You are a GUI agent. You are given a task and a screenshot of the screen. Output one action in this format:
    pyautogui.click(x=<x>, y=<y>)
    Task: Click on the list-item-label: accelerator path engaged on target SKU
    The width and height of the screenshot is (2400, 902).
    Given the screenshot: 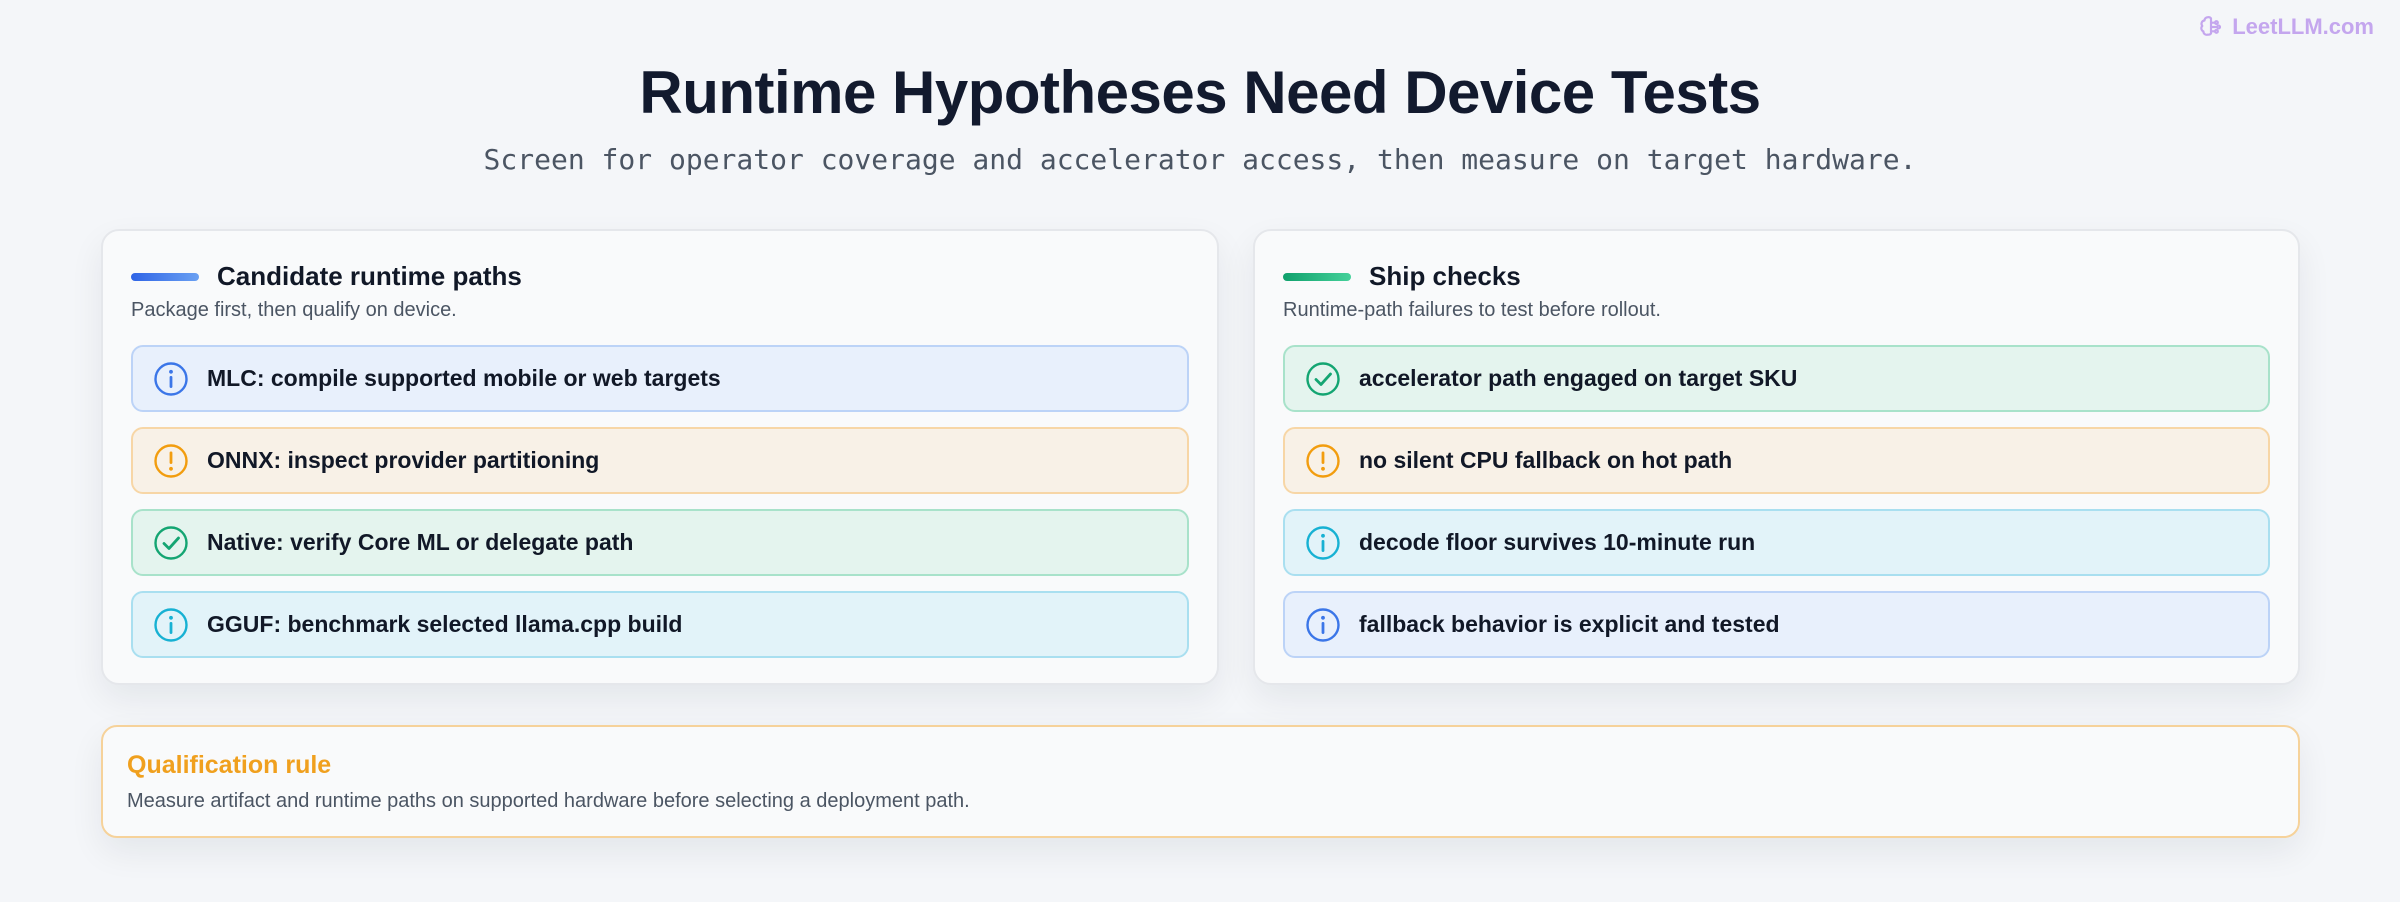 What is the action you would take?
    pyautogui.click(x=1578, y=378)
    